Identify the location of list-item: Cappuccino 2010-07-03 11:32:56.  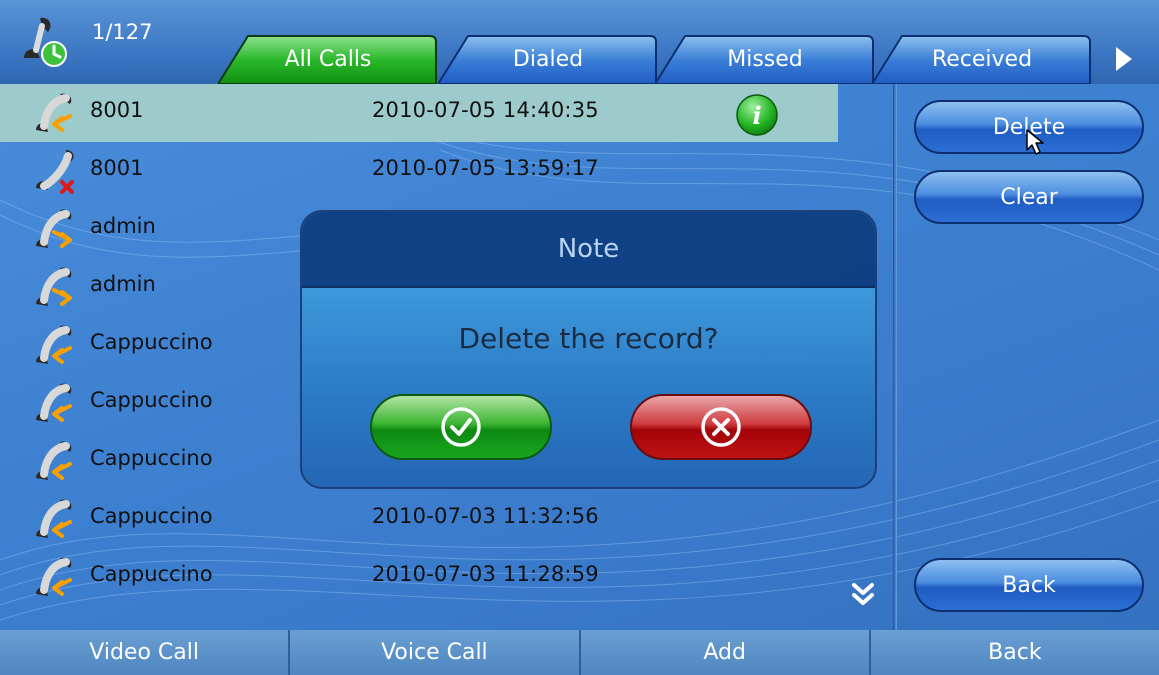
(446, 519).